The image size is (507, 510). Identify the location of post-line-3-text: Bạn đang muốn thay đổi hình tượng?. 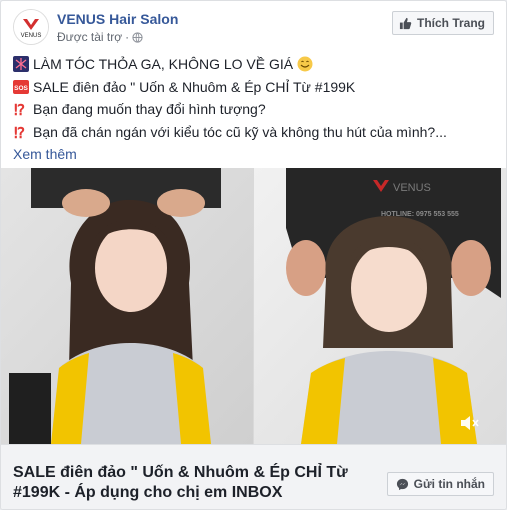
(149, 109).